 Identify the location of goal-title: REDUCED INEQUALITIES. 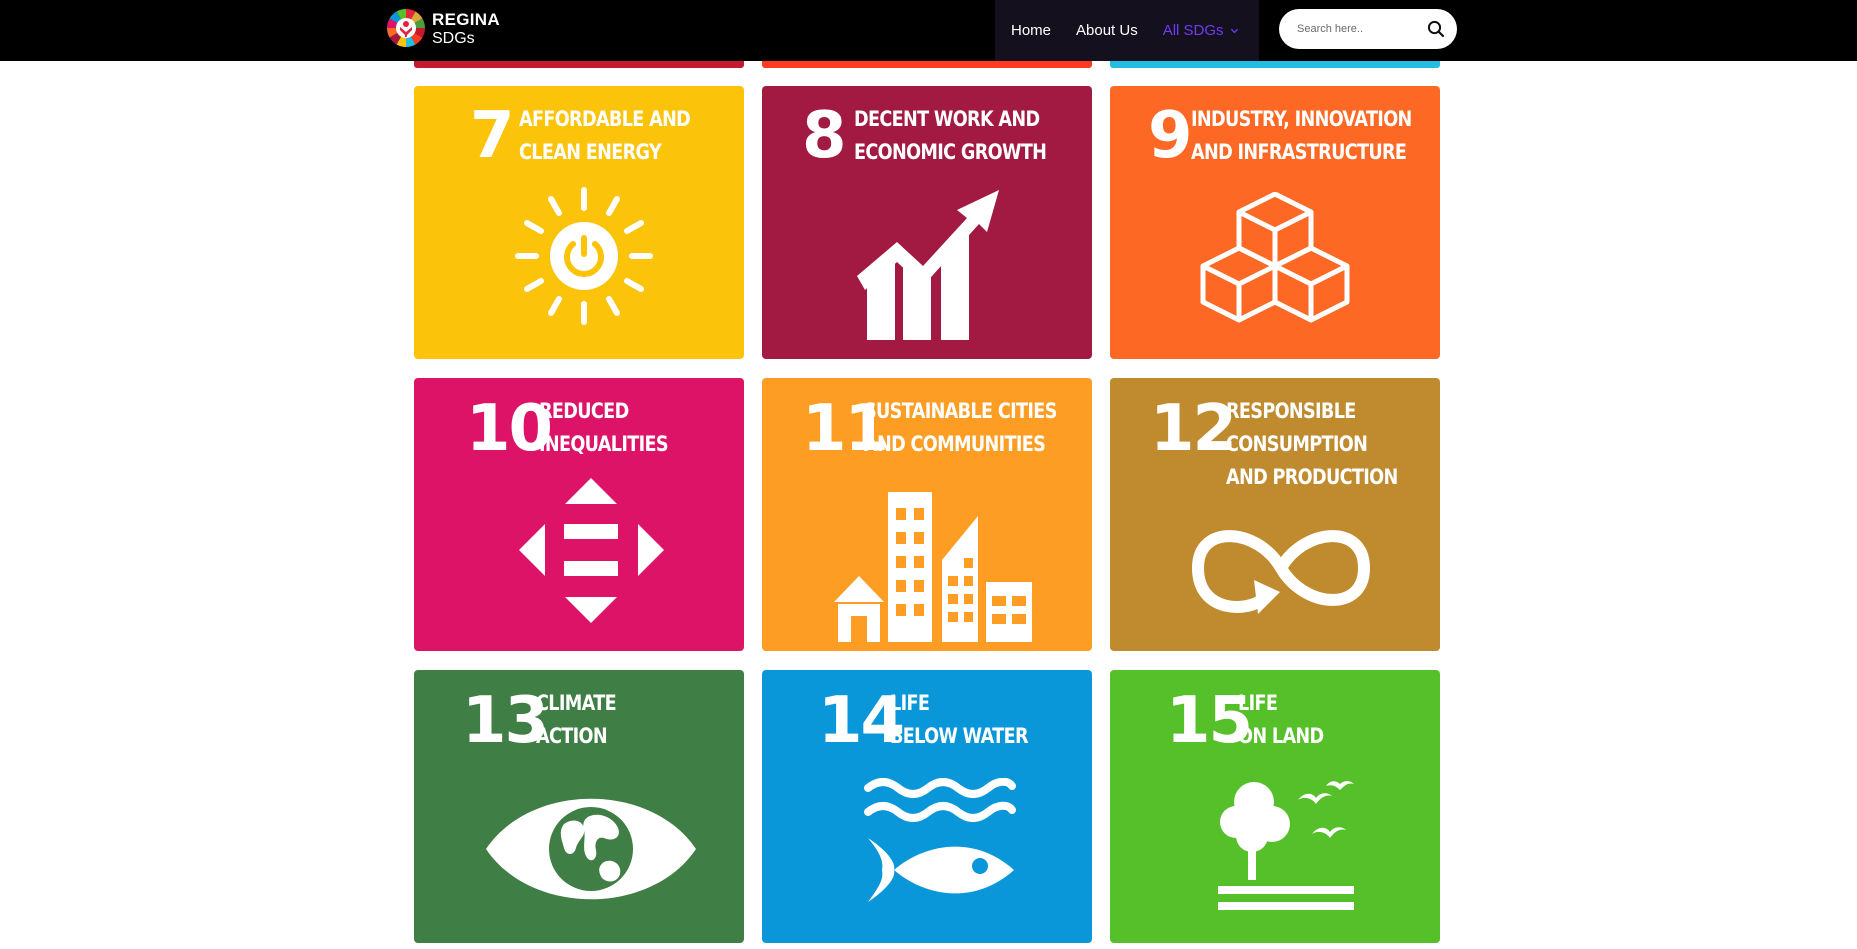
(604, 428).